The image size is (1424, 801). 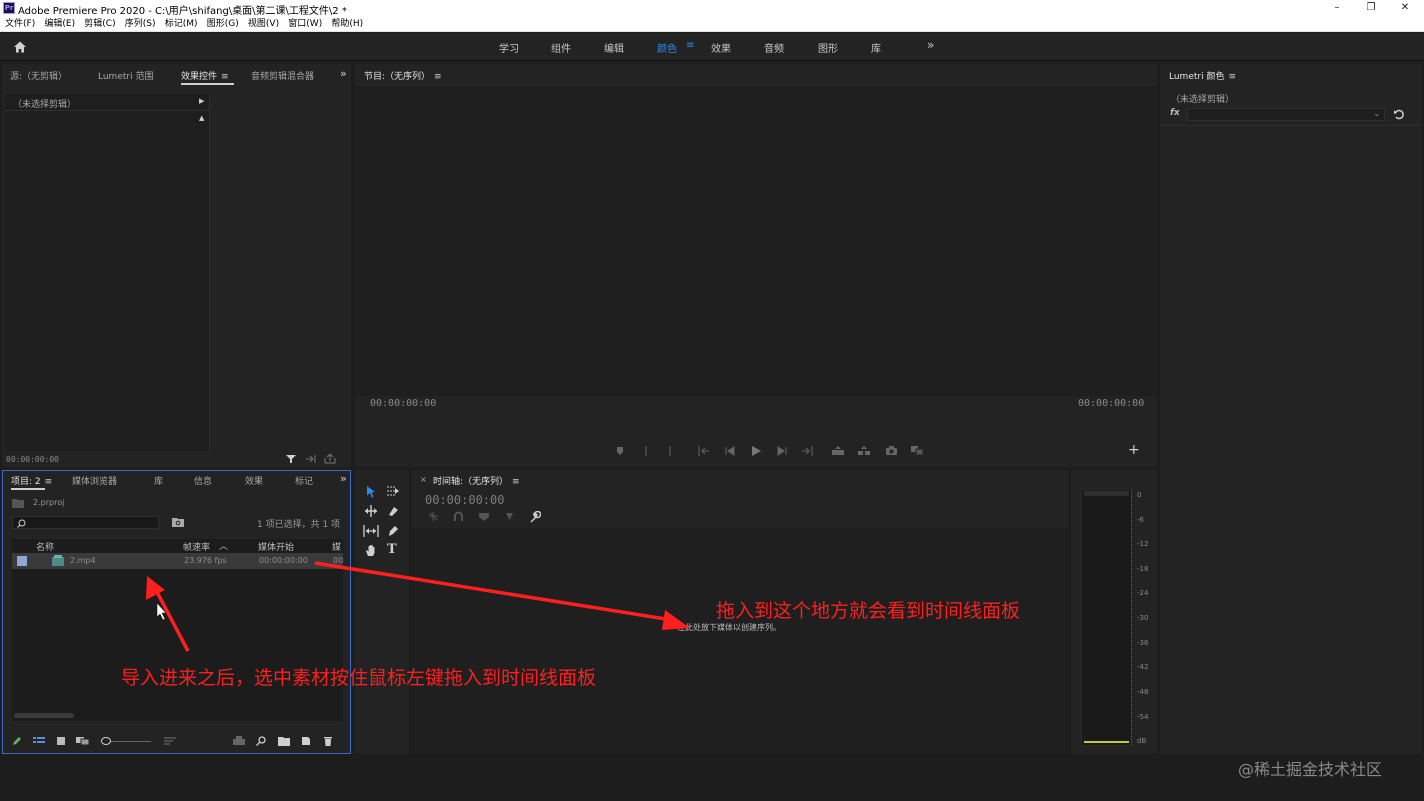 What do you see at coordinates (39, 741) in the screenshot?
I see `list-view-icon` at bounding box center [39, 741].